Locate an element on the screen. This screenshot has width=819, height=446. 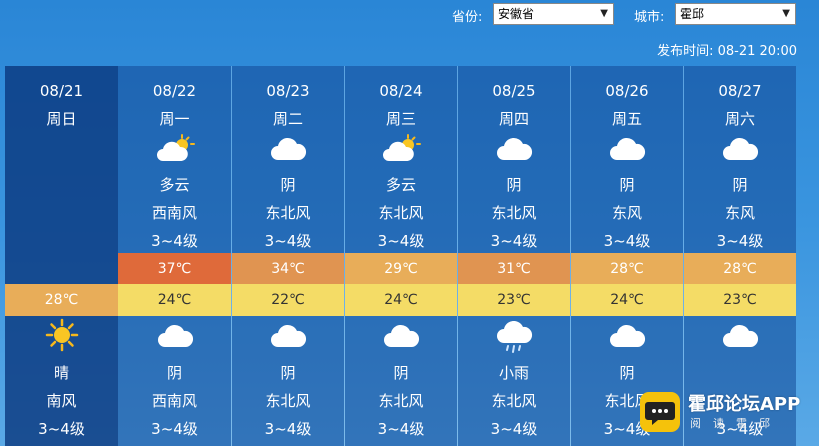
today-weather: 晴 is located at coordinates (61, 373).